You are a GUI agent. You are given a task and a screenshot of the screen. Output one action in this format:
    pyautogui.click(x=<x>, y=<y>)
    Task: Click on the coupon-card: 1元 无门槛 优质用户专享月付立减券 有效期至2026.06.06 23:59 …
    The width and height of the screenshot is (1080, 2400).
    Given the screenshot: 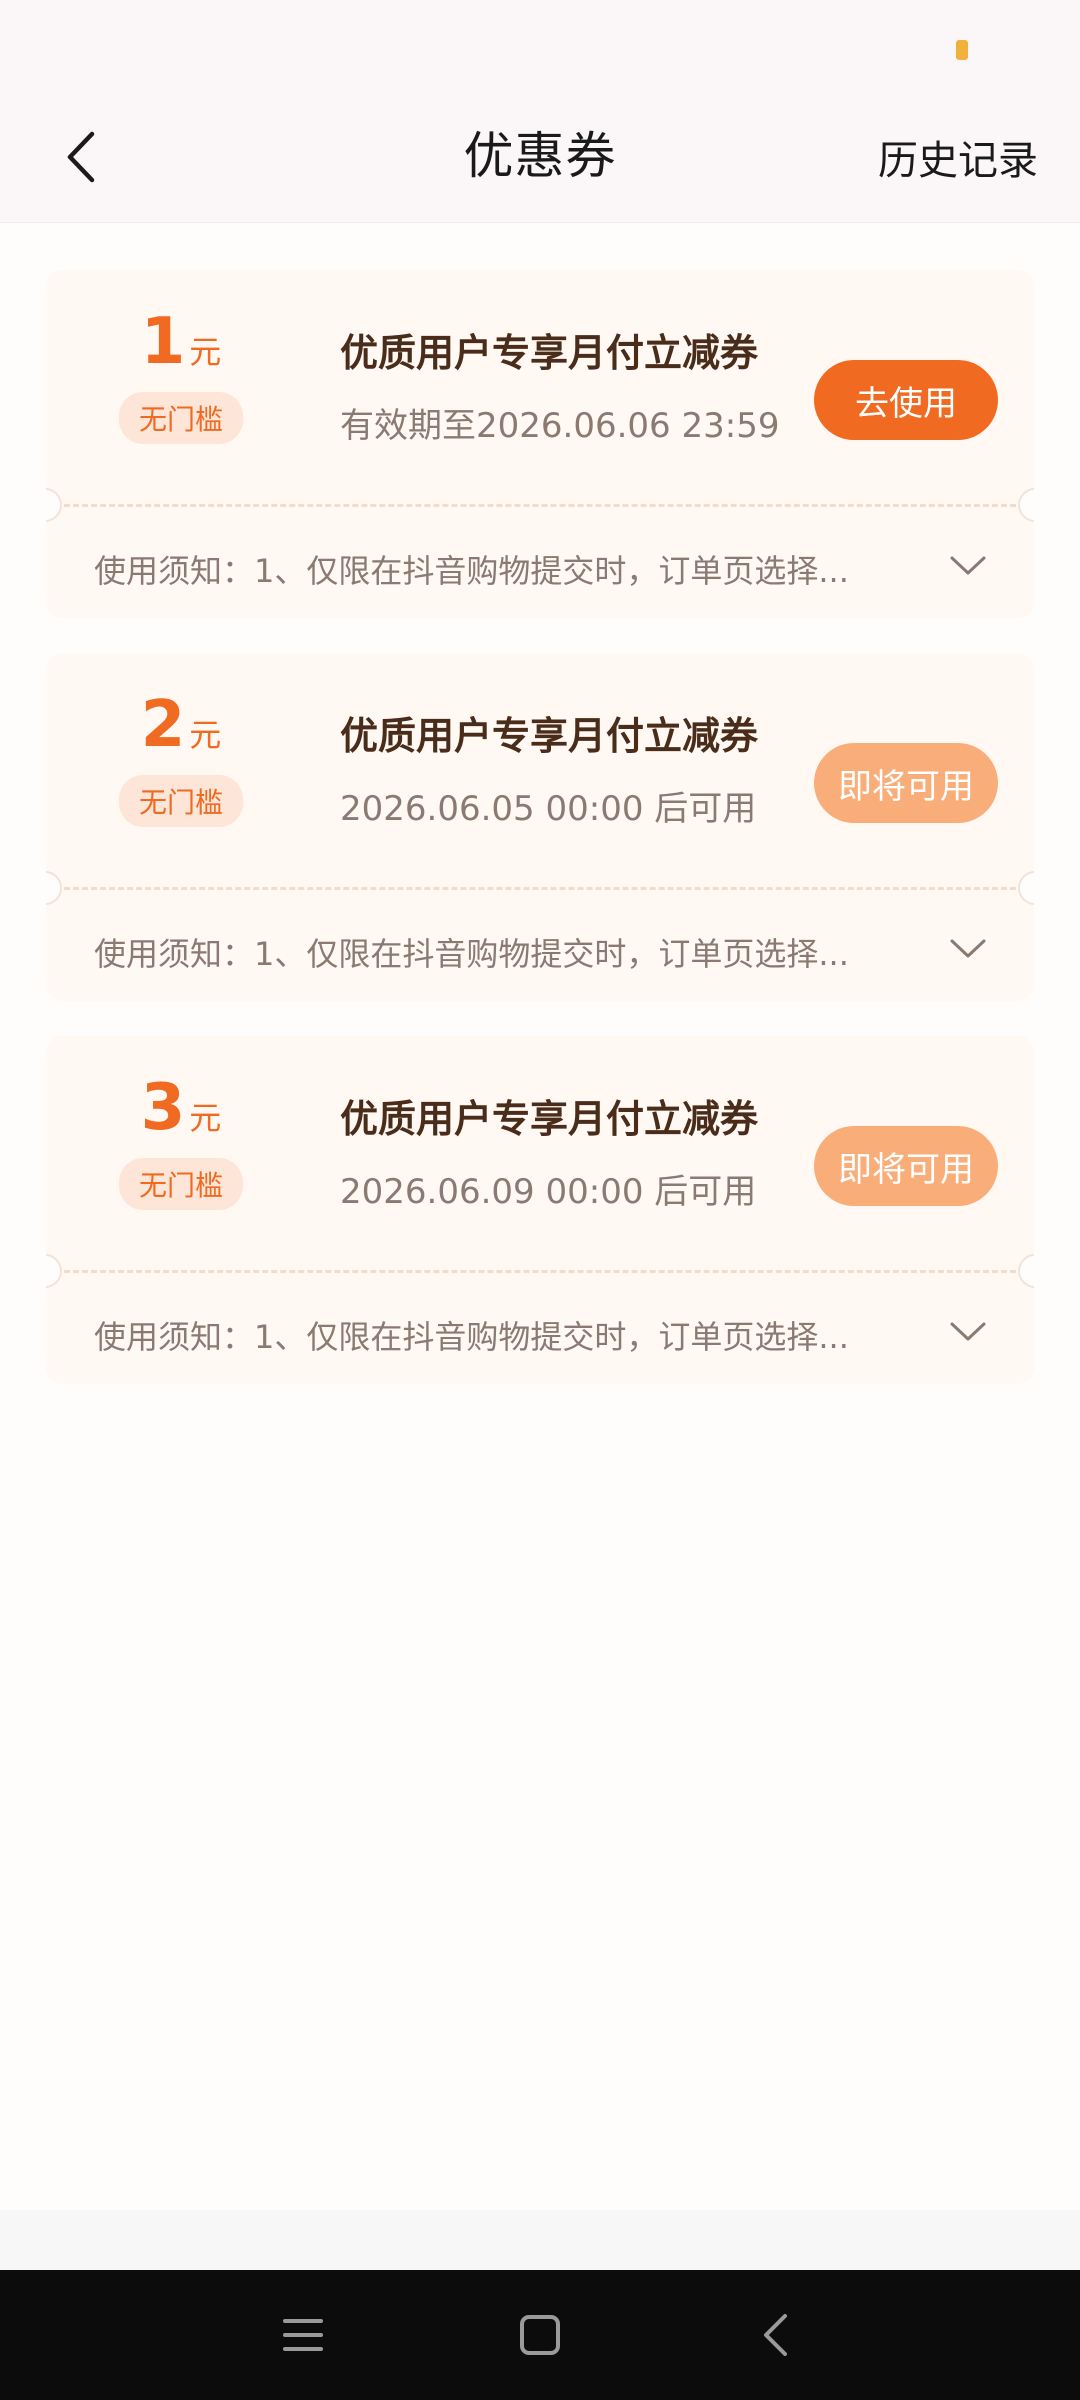 What is the action you would take?
    pyautogui.click(x=540, y=444)
    